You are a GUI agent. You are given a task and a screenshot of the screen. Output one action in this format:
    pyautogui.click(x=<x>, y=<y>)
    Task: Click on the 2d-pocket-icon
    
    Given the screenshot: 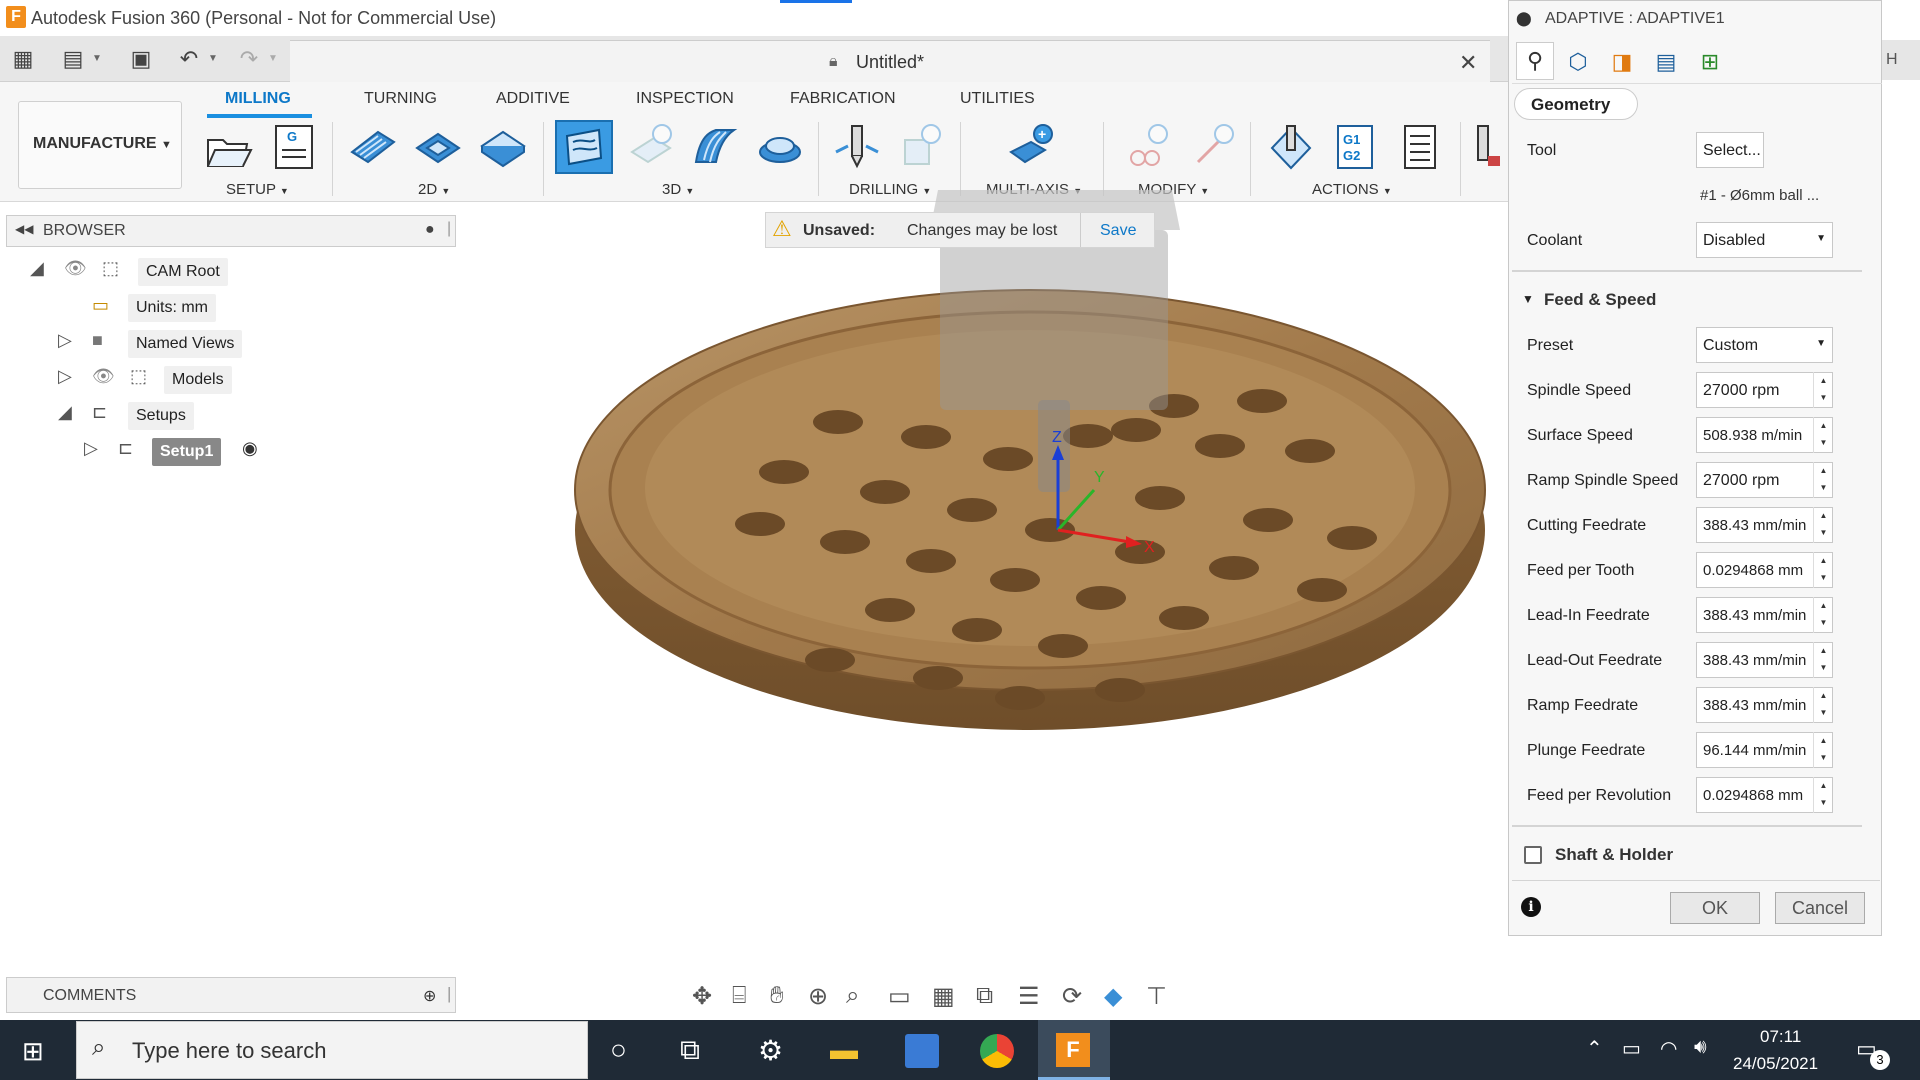 What is the action you would take?
    pyautogui.click(x=438, y=147)
    